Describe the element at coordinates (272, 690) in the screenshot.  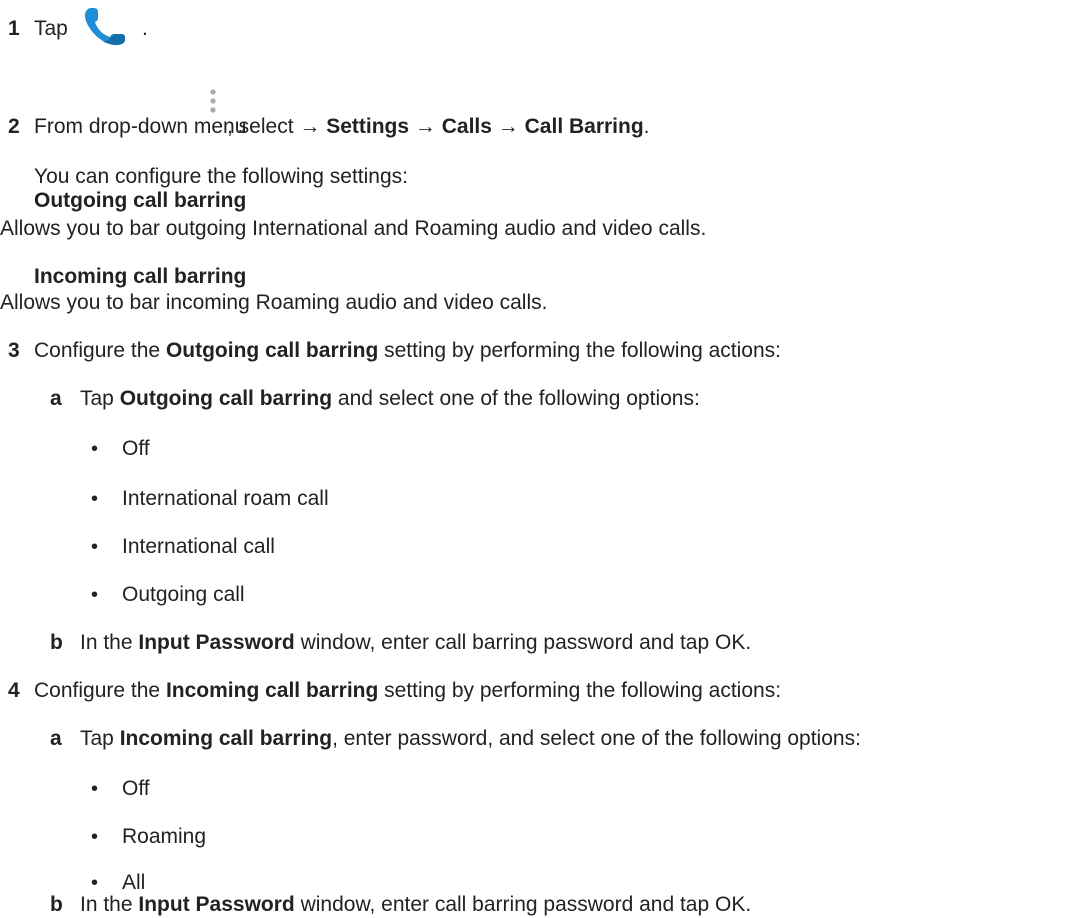
I see `step-4-bold: Incoming call barring` at that location.